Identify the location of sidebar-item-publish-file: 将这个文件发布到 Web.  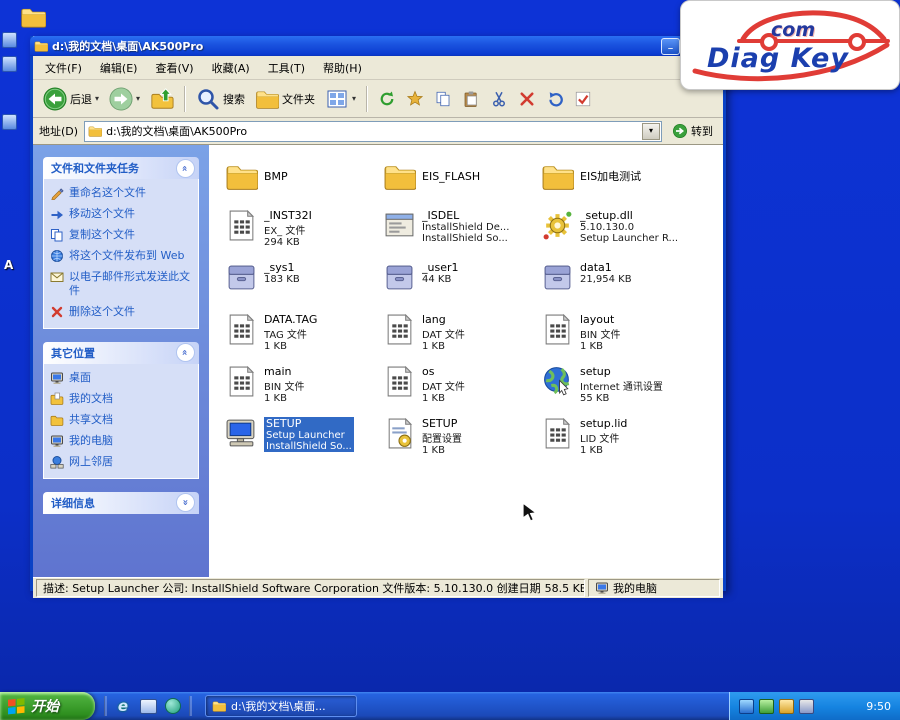
(121, 256).